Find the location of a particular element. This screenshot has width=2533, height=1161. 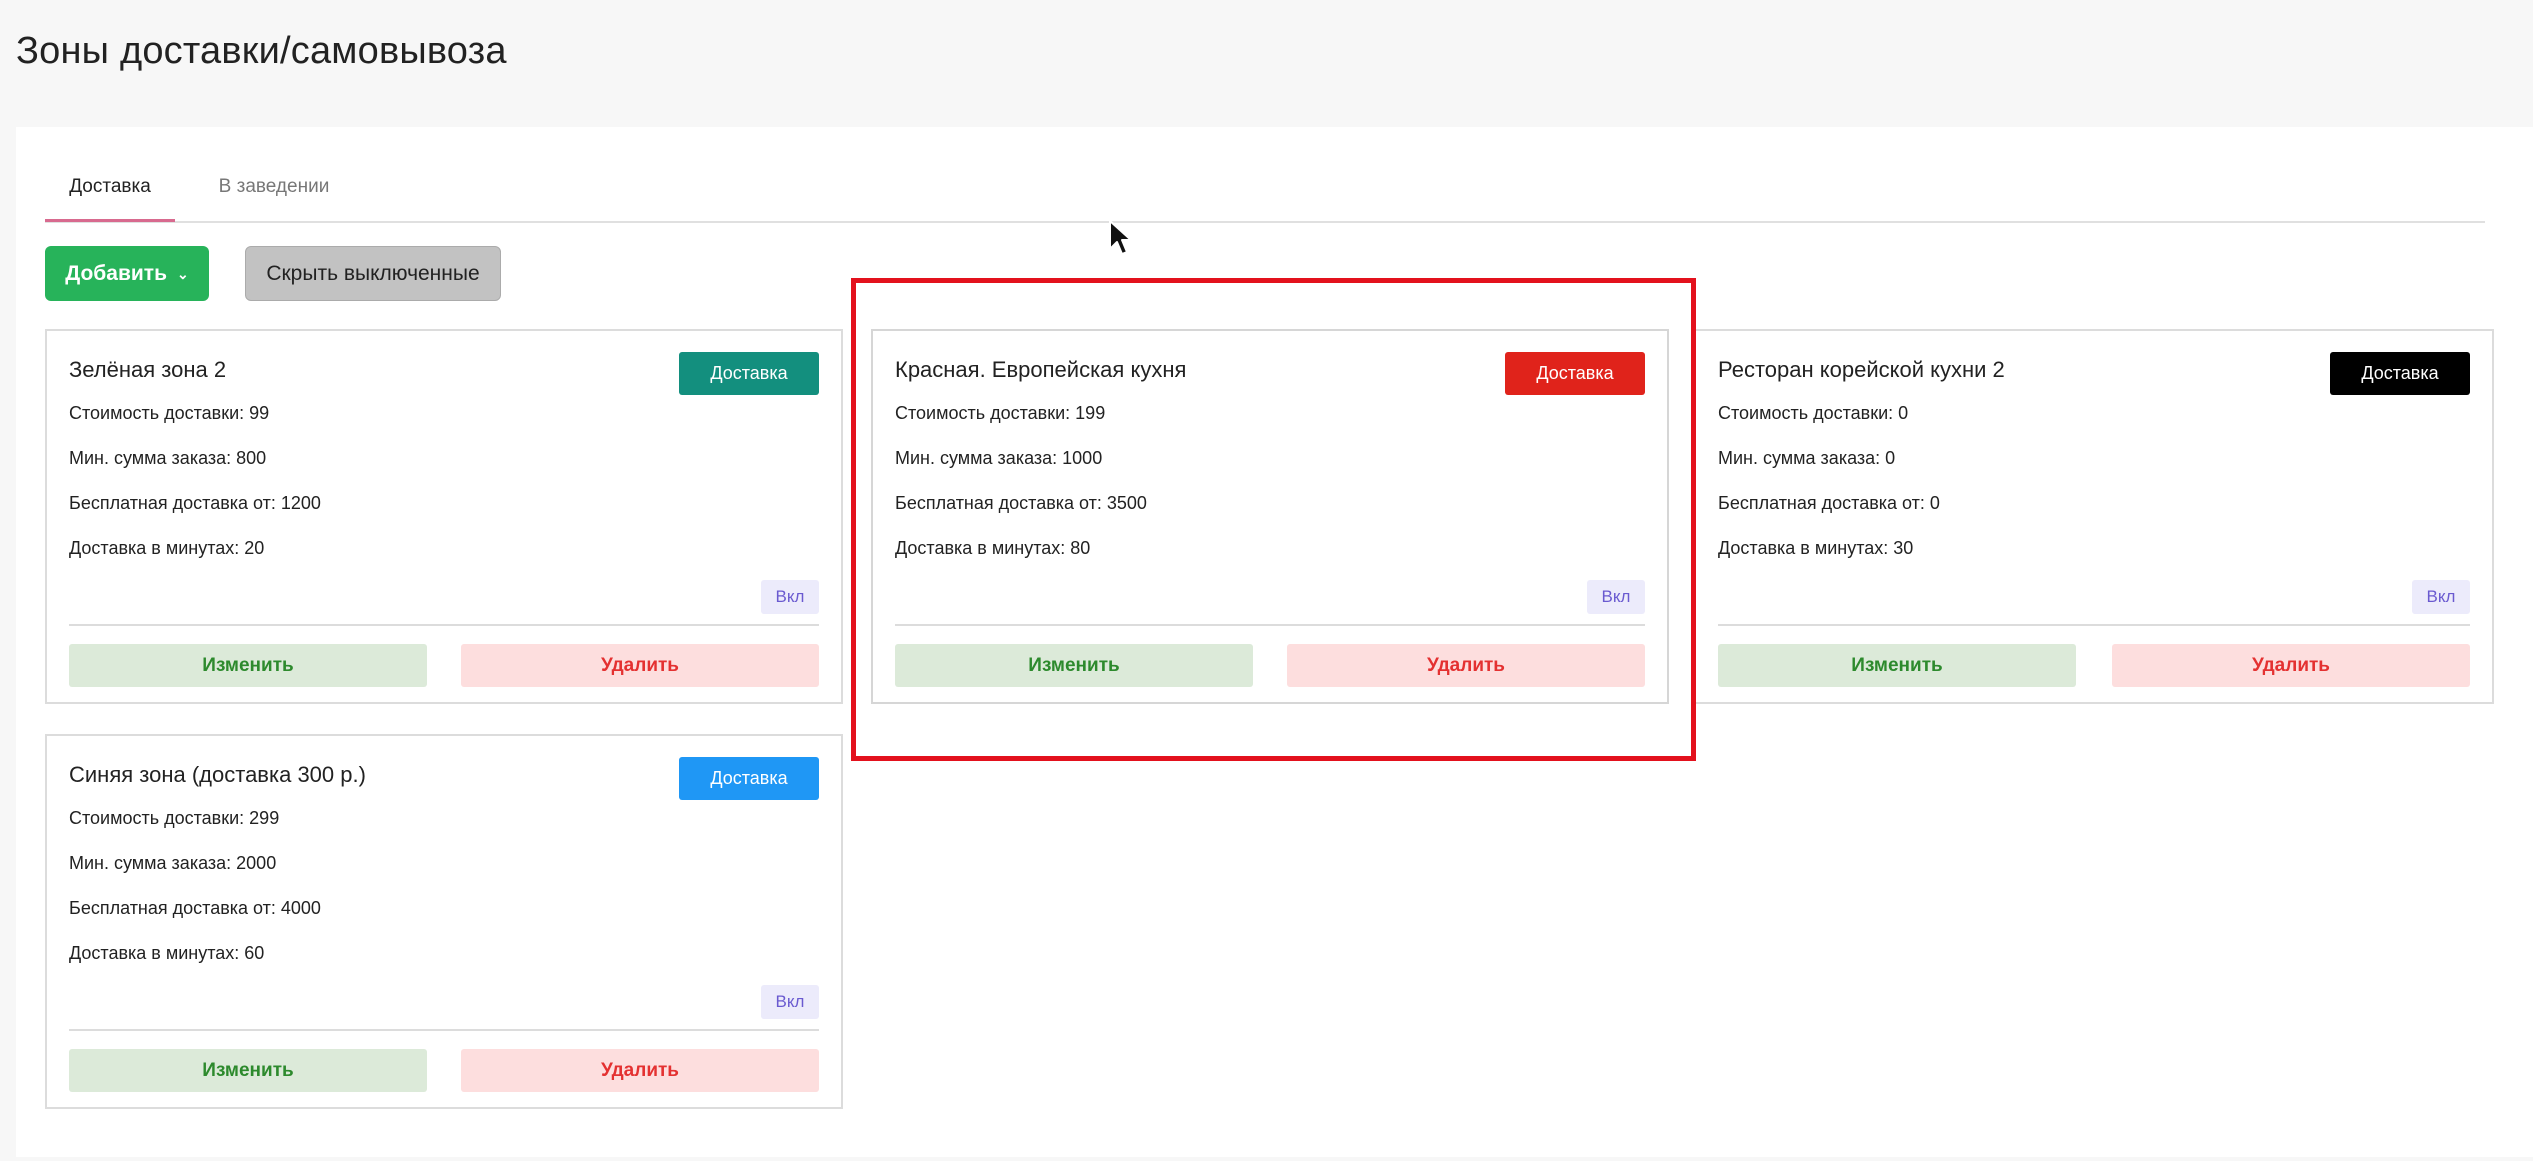

delivery-minutes: Доставка в минутах: 20 is located at coordinates (167, 548).